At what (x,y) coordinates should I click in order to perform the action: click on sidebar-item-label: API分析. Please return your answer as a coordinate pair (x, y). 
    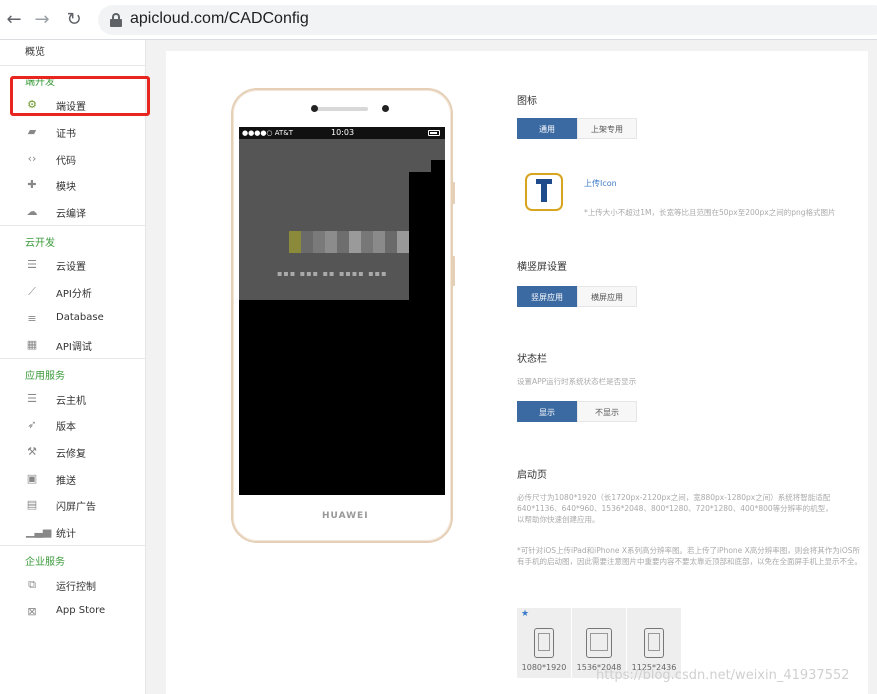
    Looking at the image, I should click on (74, 294).